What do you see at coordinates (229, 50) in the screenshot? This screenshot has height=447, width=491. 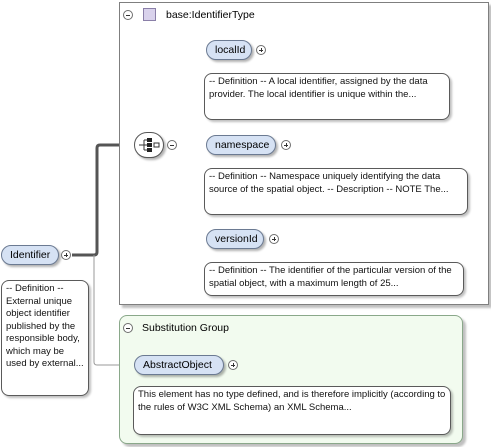 I see `element-localid: localId` at bounding box center [229, 50].